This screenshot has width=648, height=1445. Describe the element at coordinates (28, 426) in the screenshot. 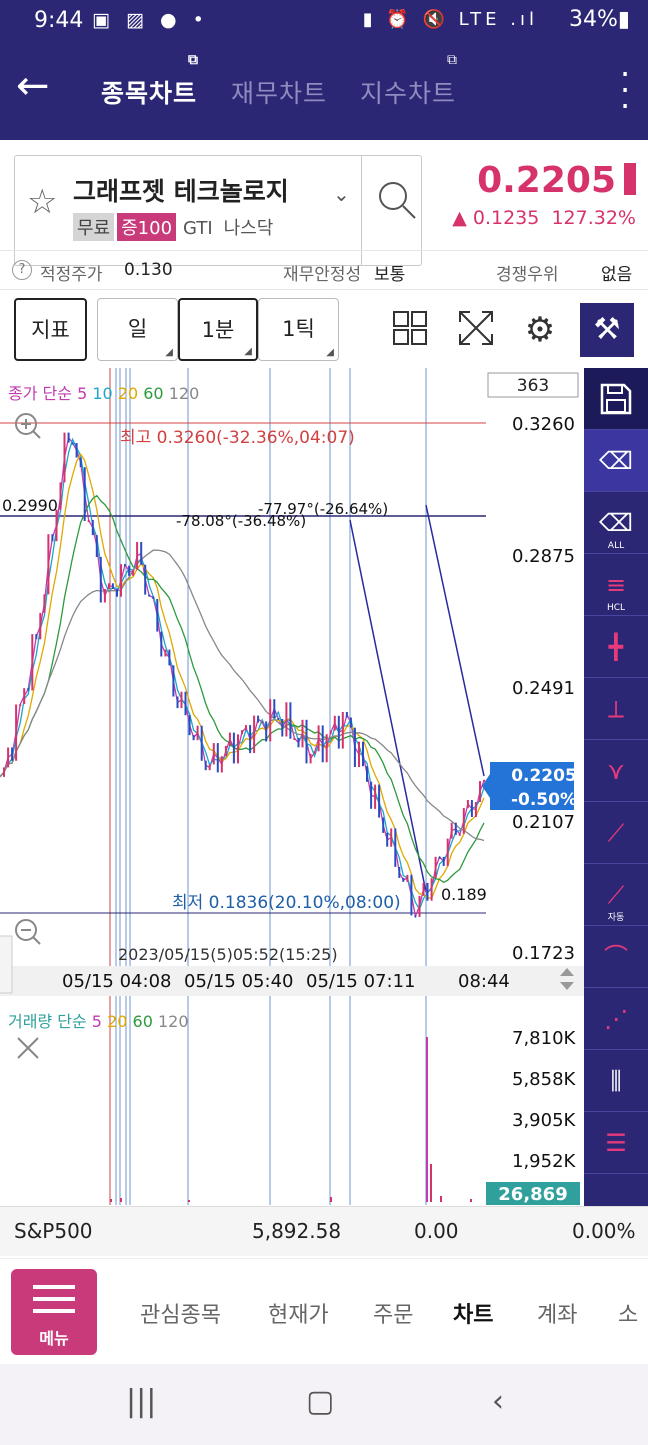

I see `zoom-in-icon` at that location.